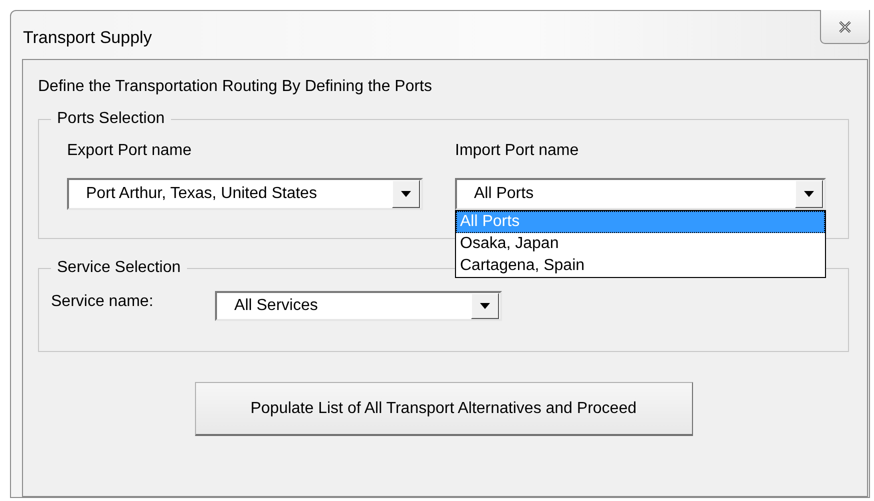 The image size is (874, 501). What do you see at coordinates (111, 119) in the screenshot?
I see `group-legend: Ports Selection` at bounding box center [111, 119].